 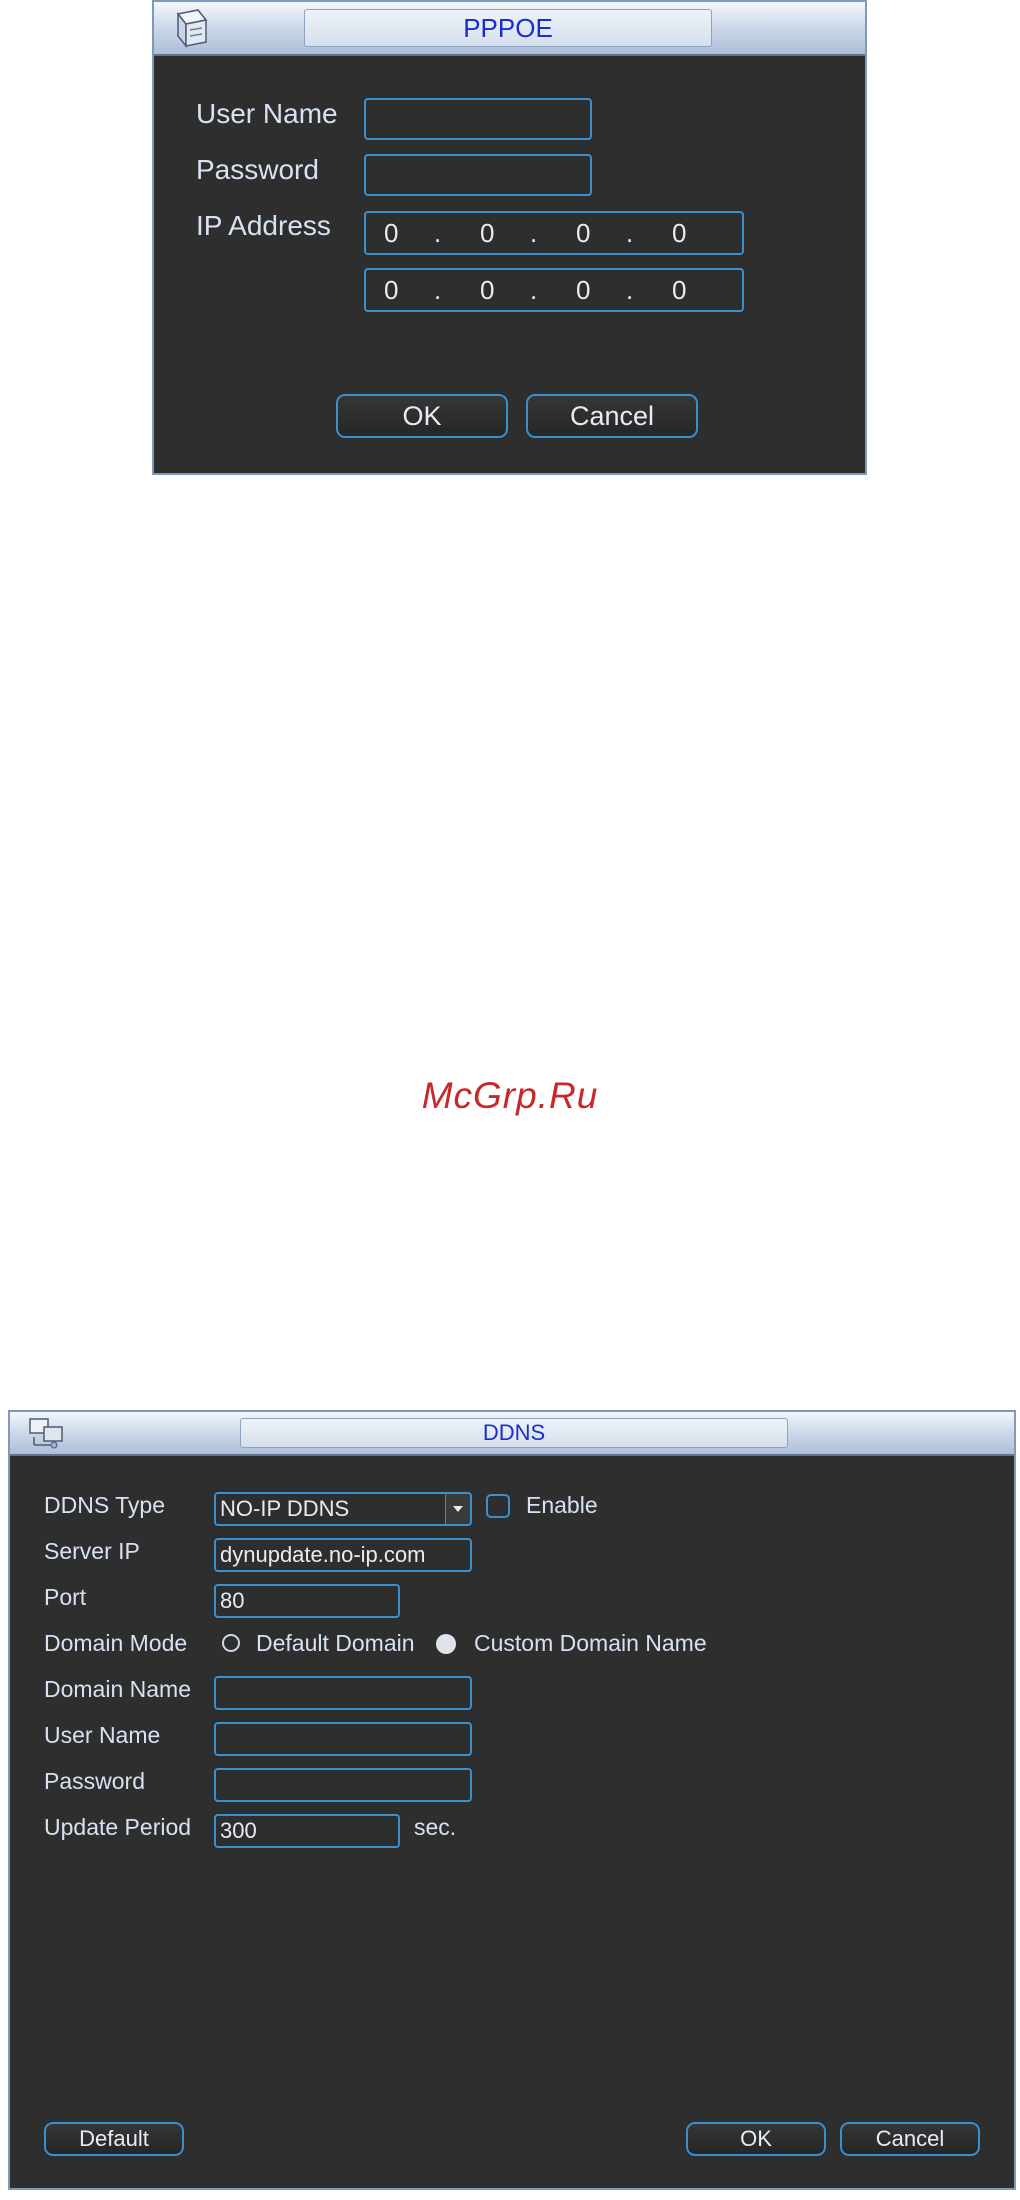 I want to click on update-period-input: 300, so click(x=307, y=1831).